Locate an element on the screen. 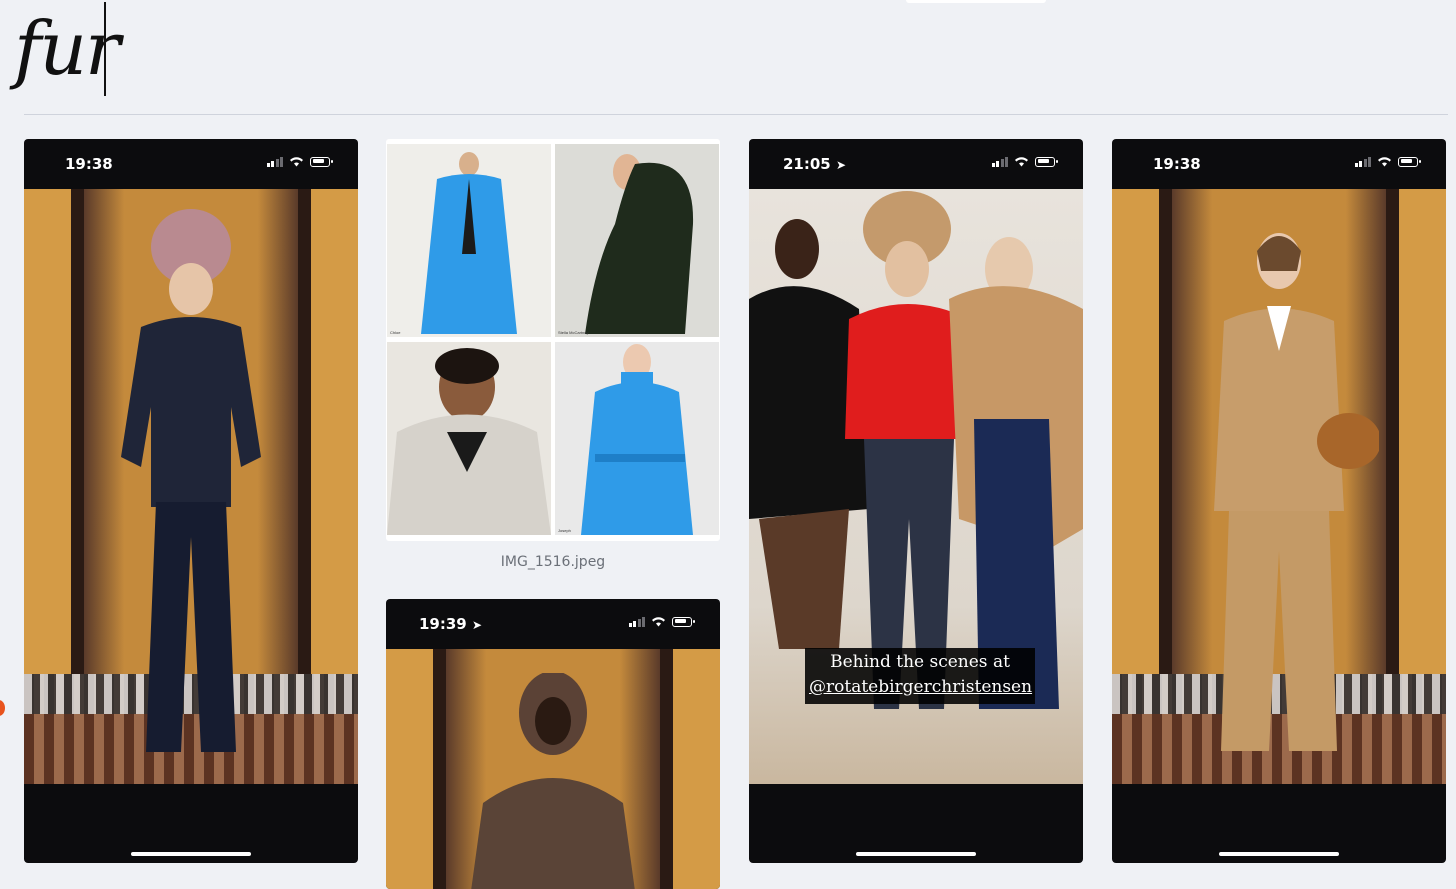 Image resolution: width=1456 pixels, height=889 pixels. collage-label: Stella McCartney is located at coordinates (573, 332).